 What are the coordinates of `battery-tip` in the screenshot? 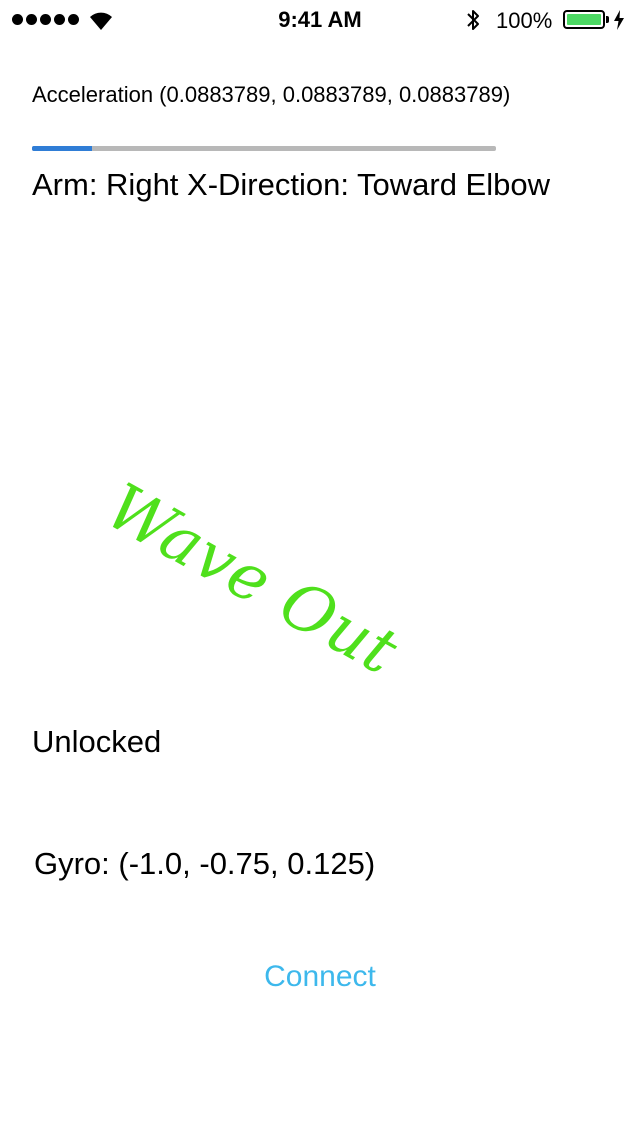 It's located at (607, 19).